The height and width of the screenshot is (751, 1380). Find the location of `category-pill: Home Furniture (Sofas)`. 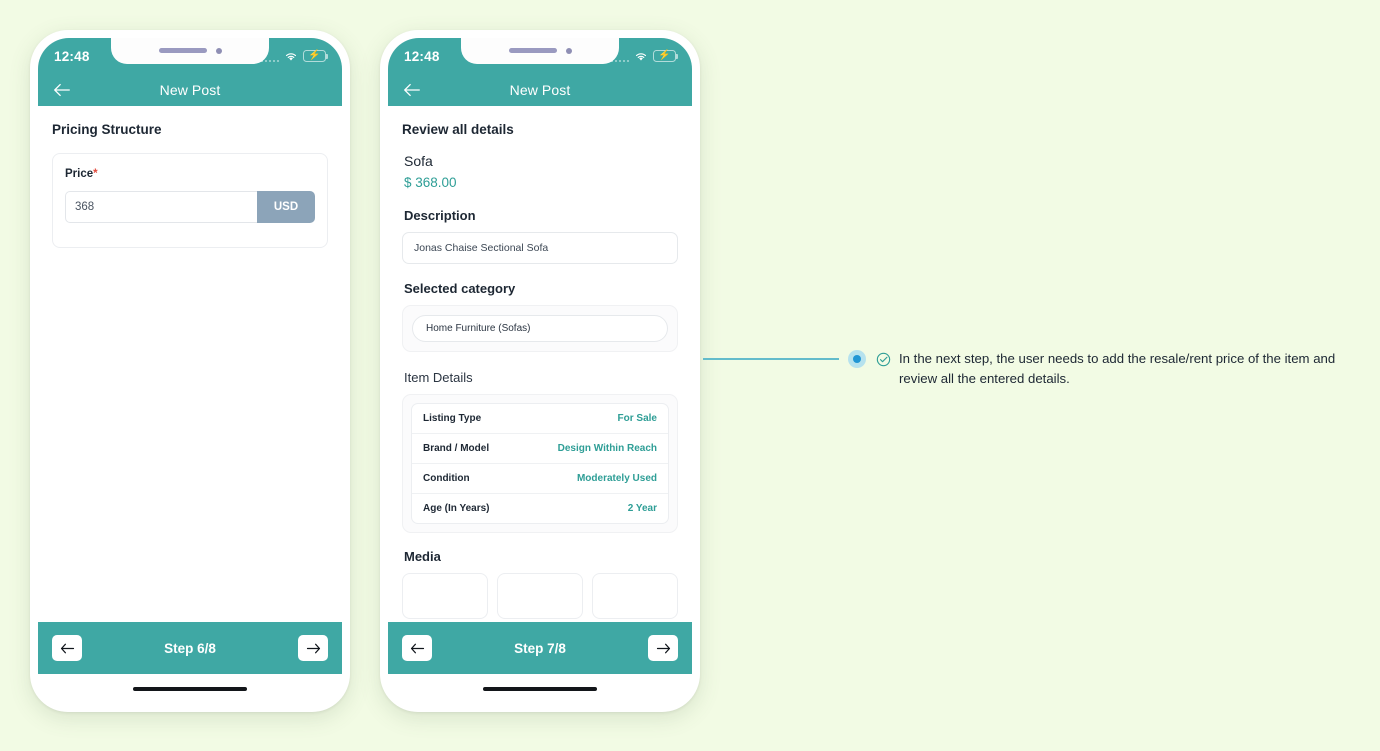

category-pill: Home Furniture (Sofas) is located at coordinates (540, 328).